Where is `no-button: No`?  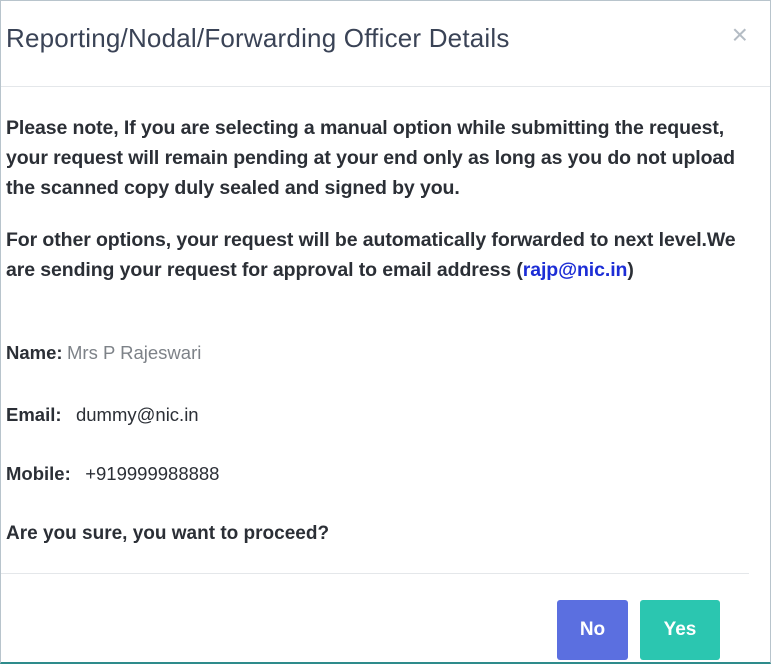 no-button: No is located at coordinates (592, 630).